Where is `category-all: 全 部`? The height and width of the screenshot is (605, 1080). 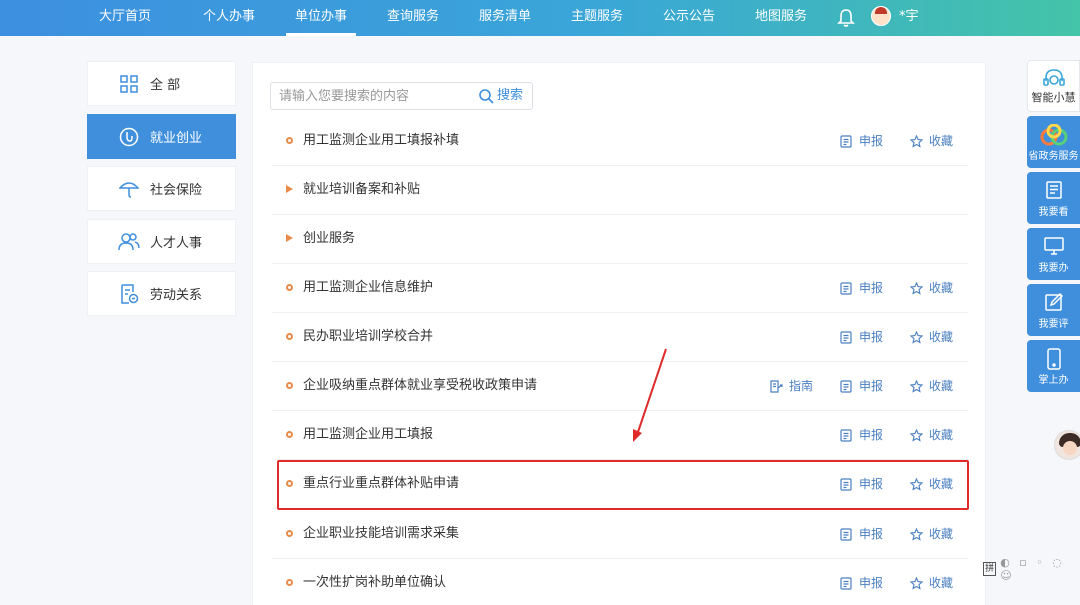
category-all: 全 部 is located at coordinates (161, 83).